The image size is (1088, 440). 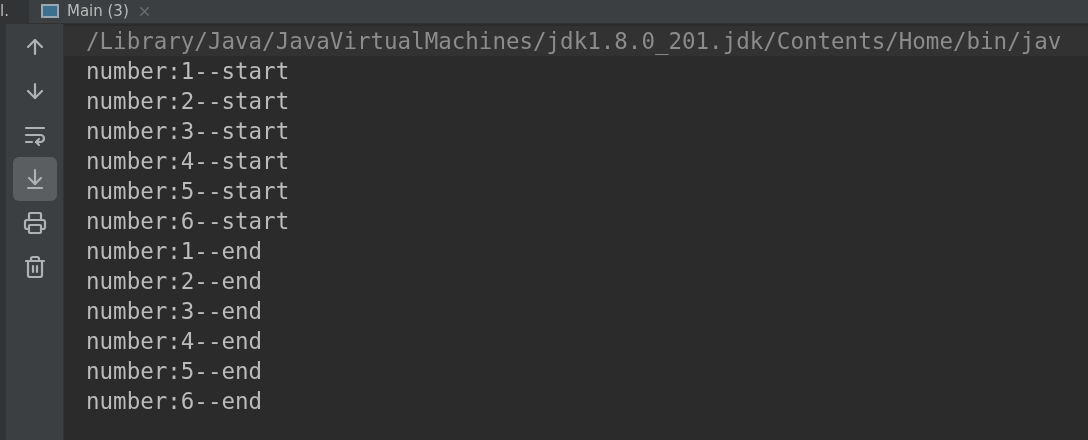 I want to click on tab: l., so click(x=14, y=11).